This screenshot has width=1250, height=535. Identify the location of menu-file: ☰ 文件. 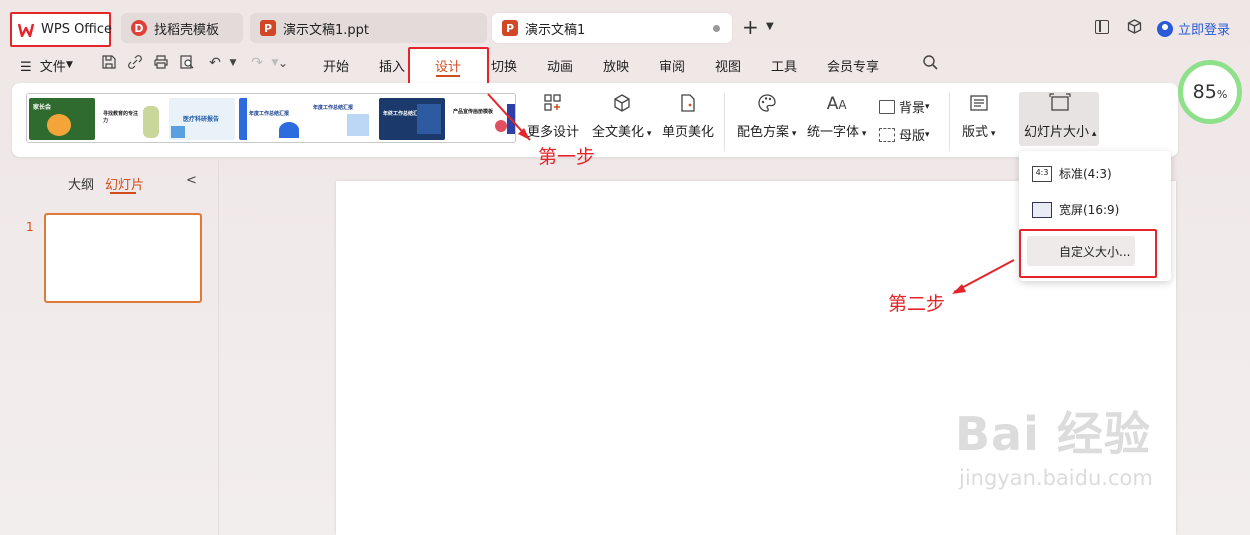
(43, 65).